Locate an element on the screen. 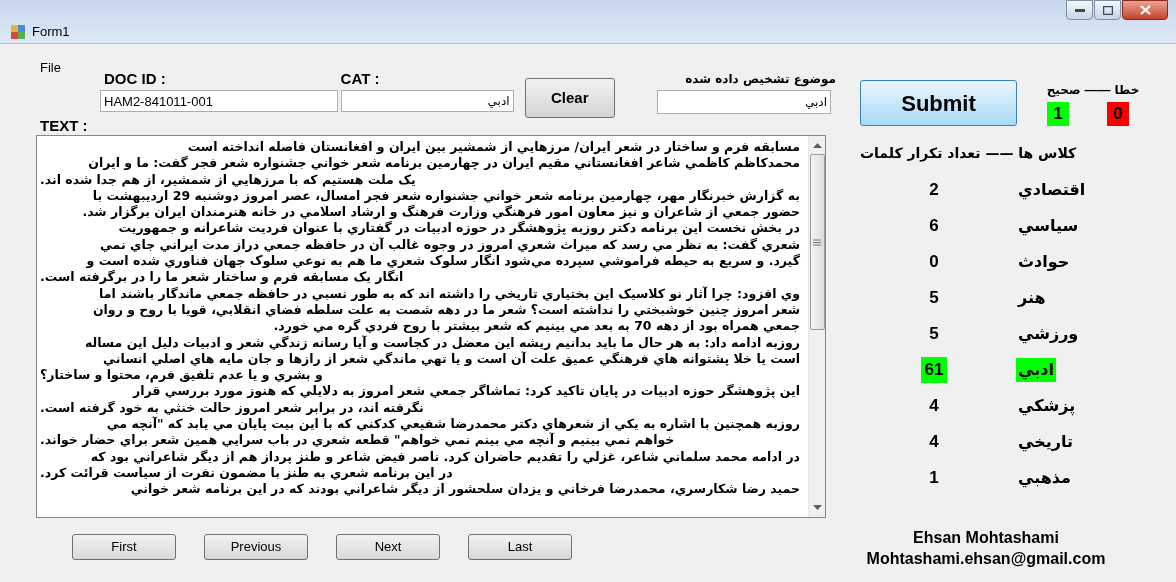 This screenshot has height=582, width=1176. menu-item: File is located at coordinates (50, 64).